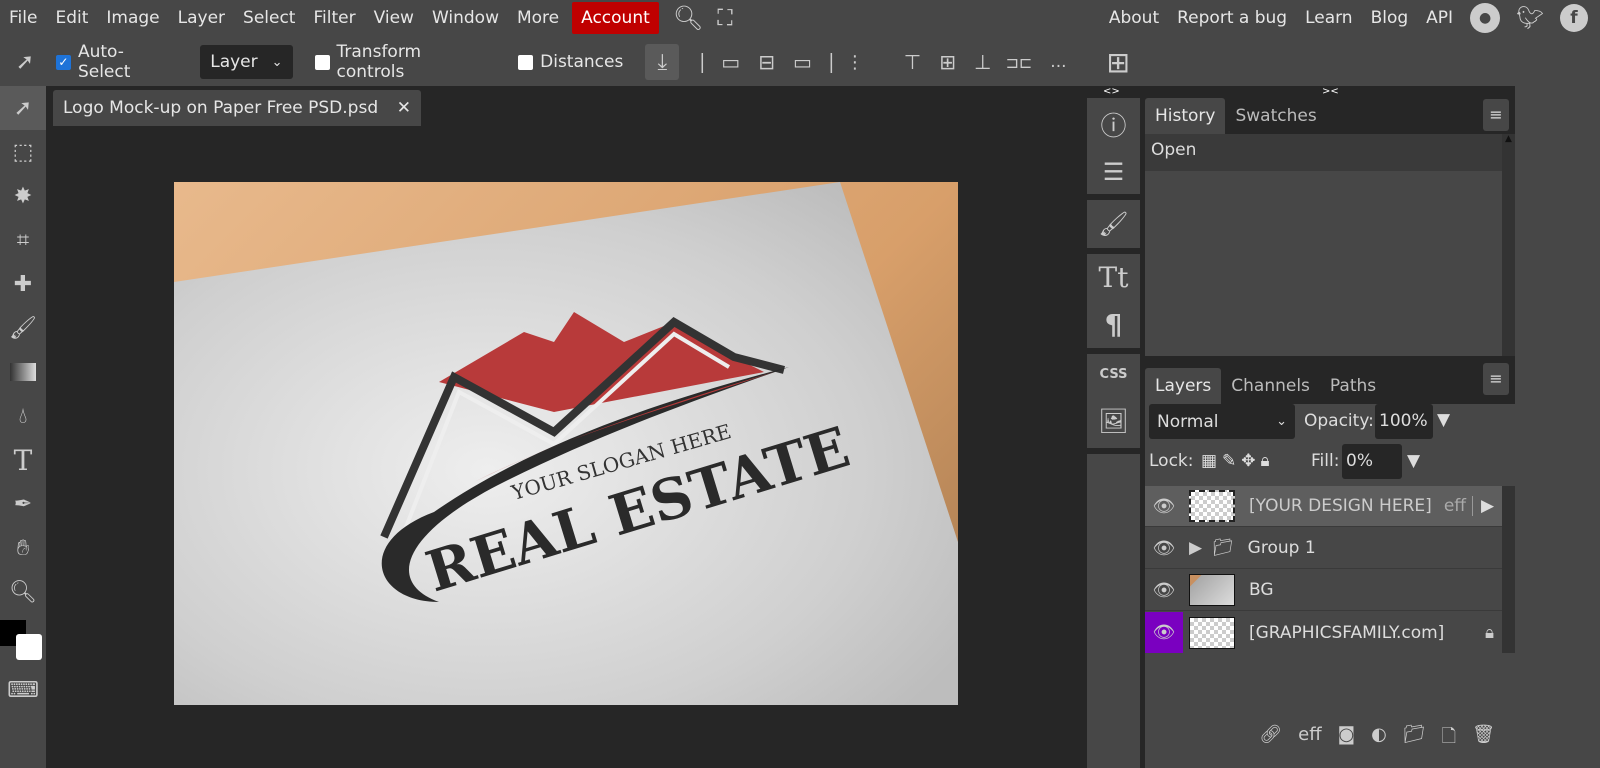  I want to click on account-button: Account, so click(615, 18).